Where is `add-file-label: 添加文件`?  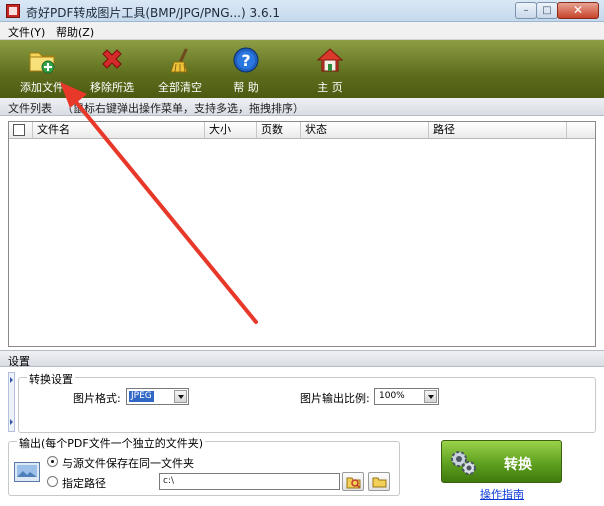
add-file-label: 添加文件 is located at coordinates (42, 87).